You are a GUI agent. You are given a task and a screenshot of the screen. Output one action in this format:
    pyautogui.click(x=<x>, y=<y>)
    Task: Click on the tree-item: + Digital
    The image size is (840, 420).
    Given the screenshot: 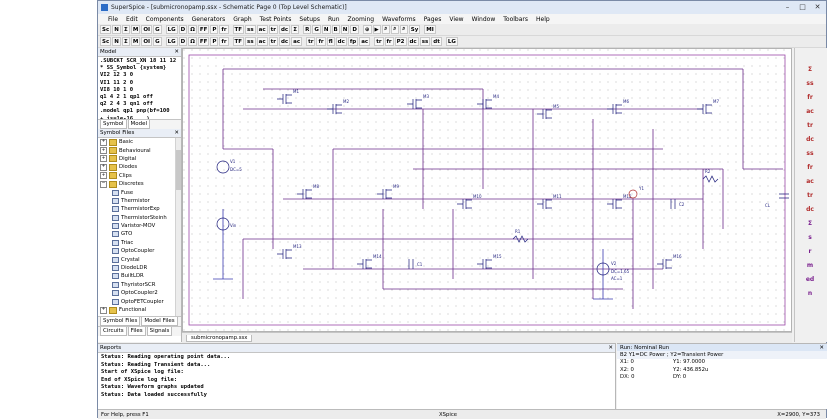 What is the action you would take?
    pyautogui.click(x=140, y=159)
    